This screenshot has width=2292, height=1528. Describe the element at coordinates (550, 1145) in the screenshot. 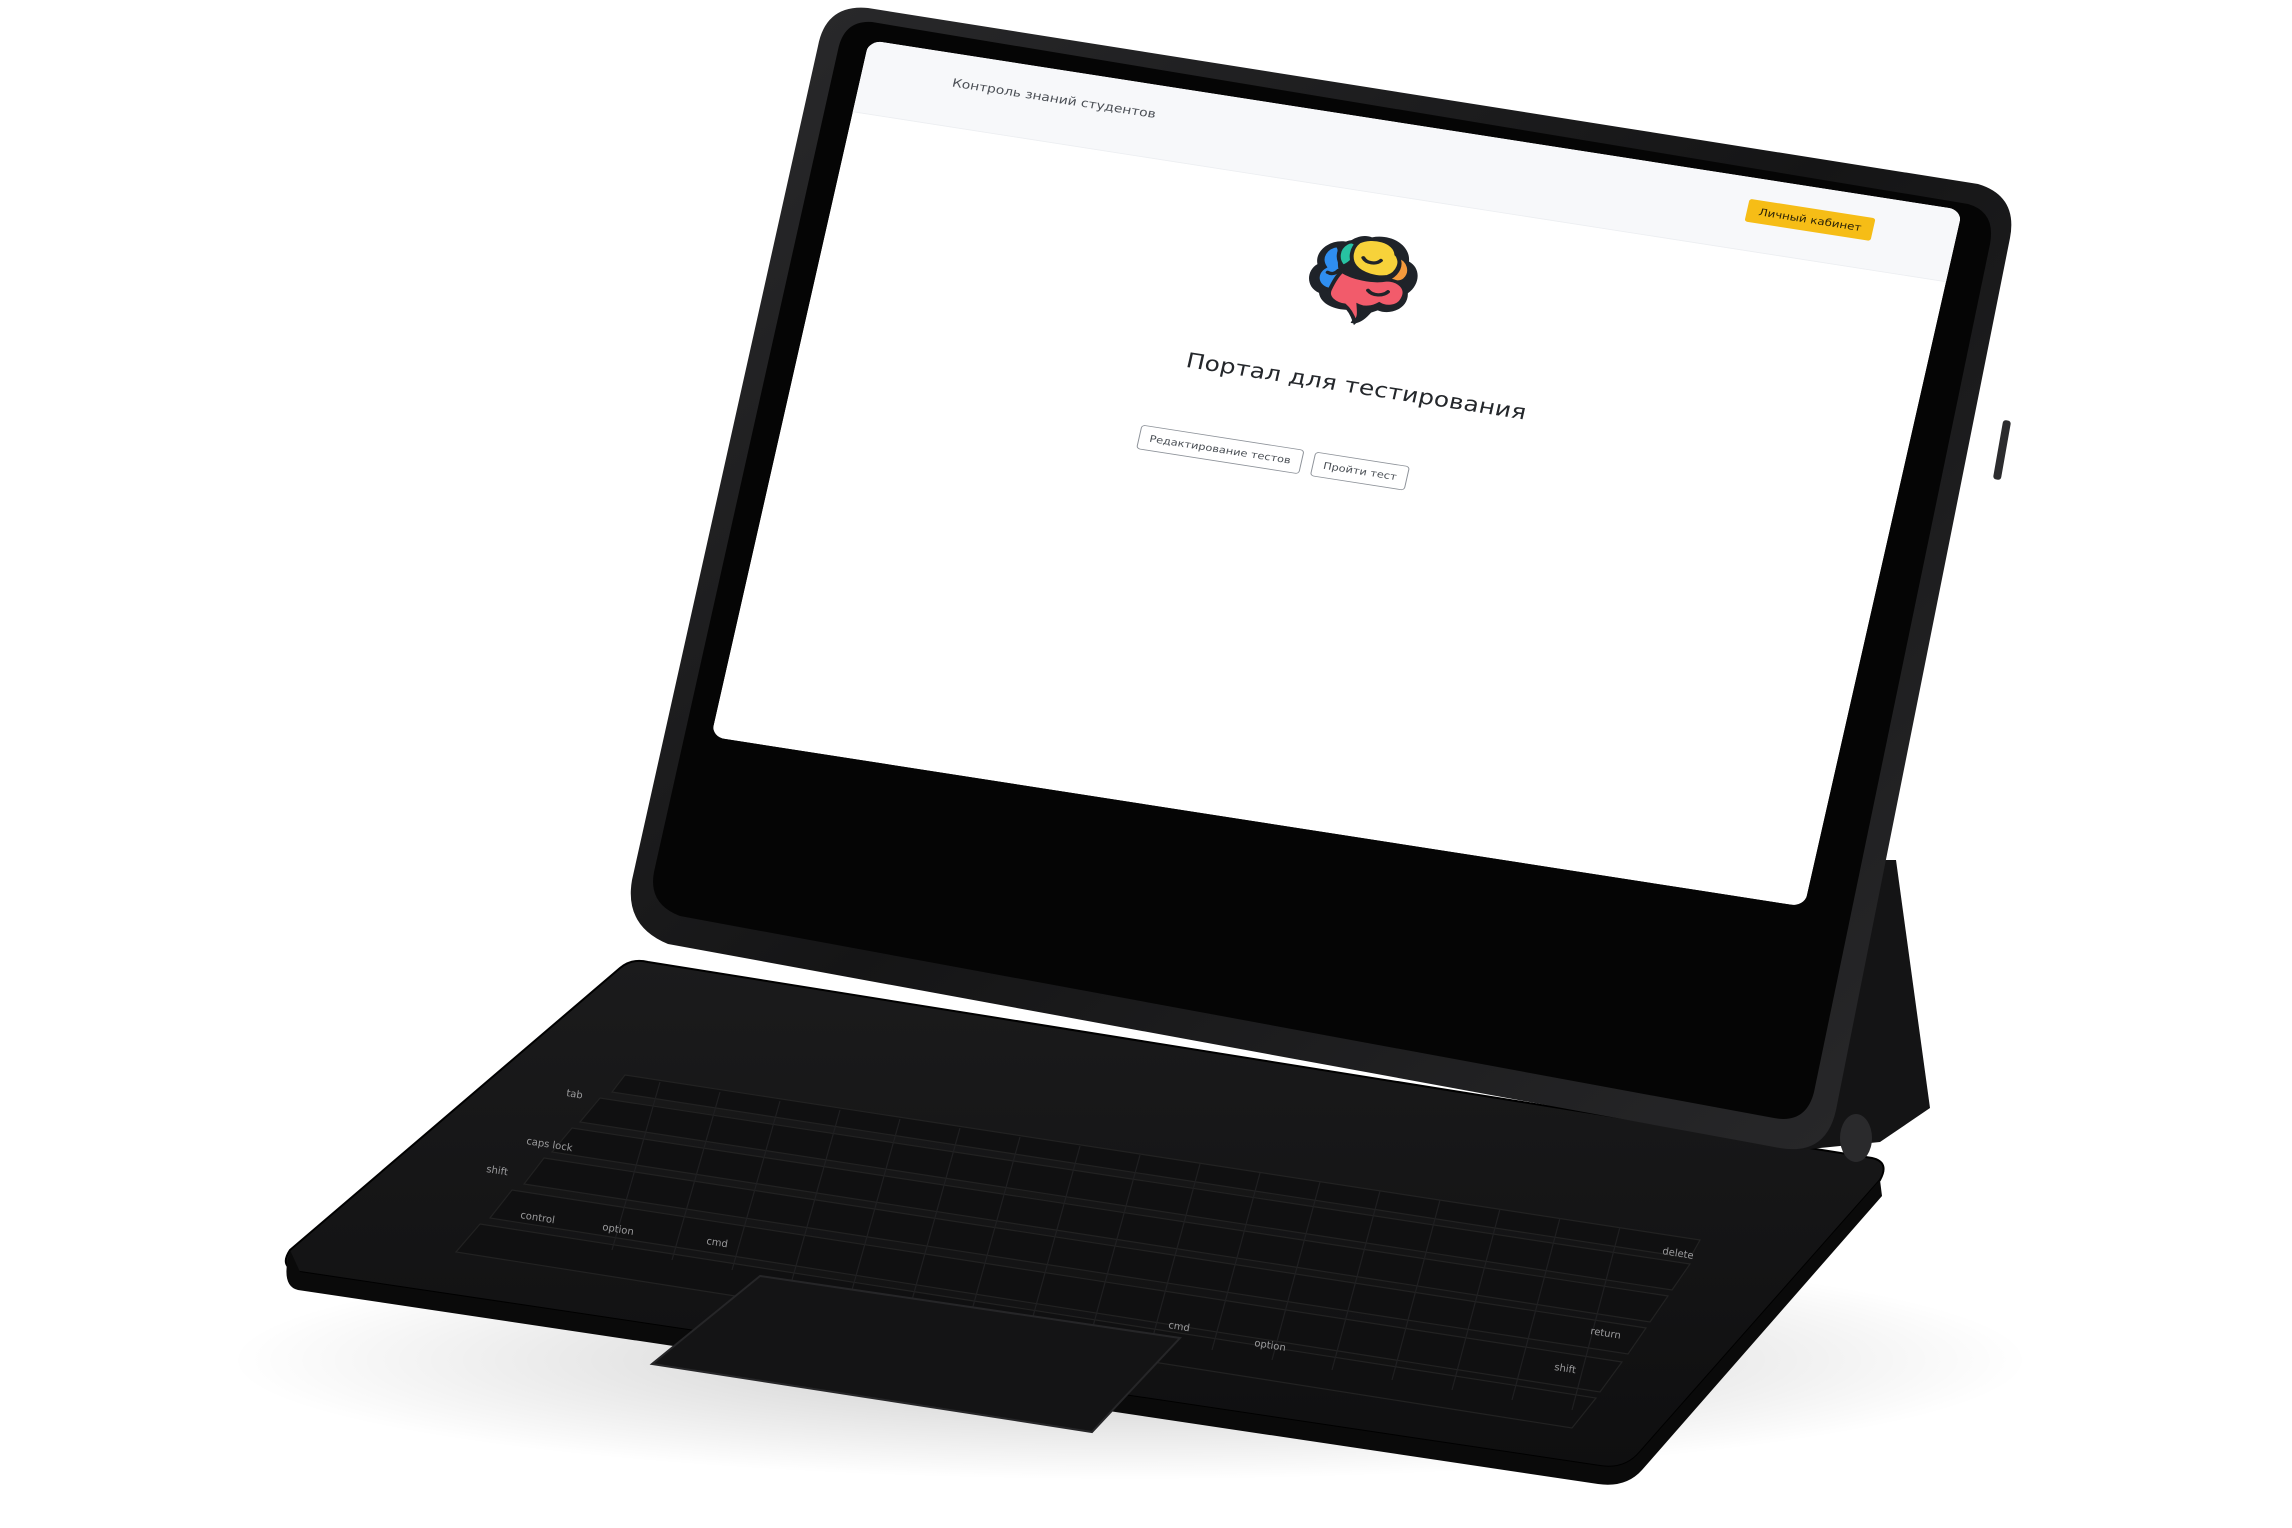

I see `key-caps-lock: caps lock` at that location.